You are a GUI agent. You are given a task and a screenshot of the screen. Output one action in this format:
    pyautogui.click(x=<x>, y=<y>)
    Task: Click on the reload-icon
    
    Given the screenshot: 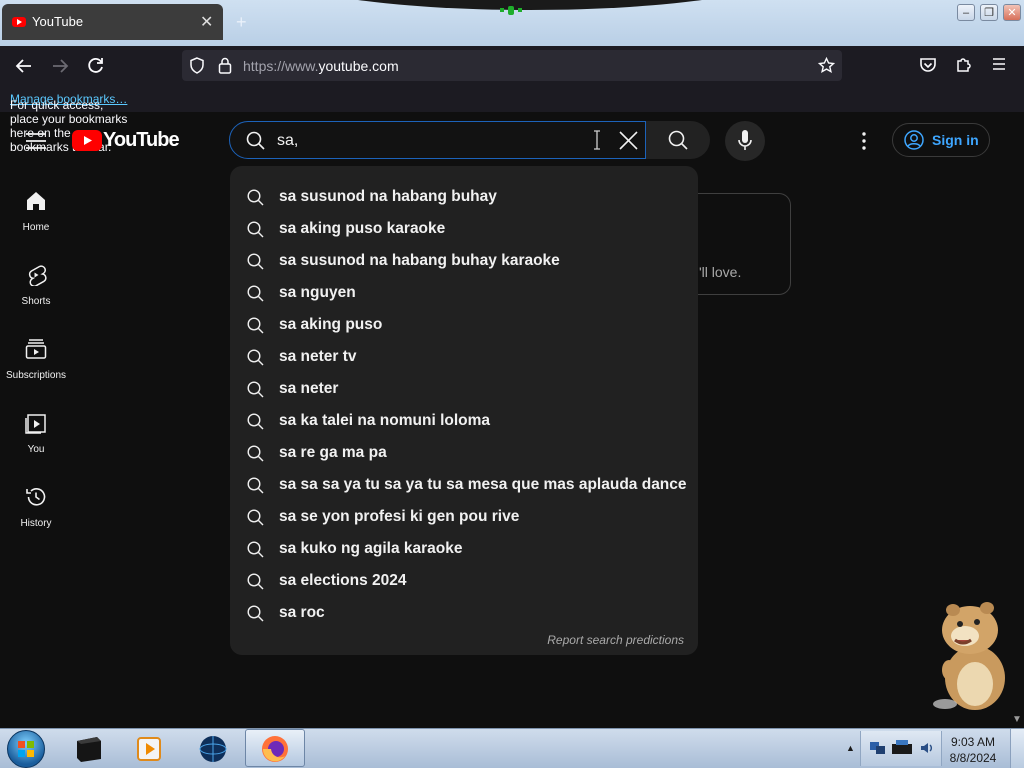 What is the action you would take?
    pyautogui.click(x=96, y=65)
    